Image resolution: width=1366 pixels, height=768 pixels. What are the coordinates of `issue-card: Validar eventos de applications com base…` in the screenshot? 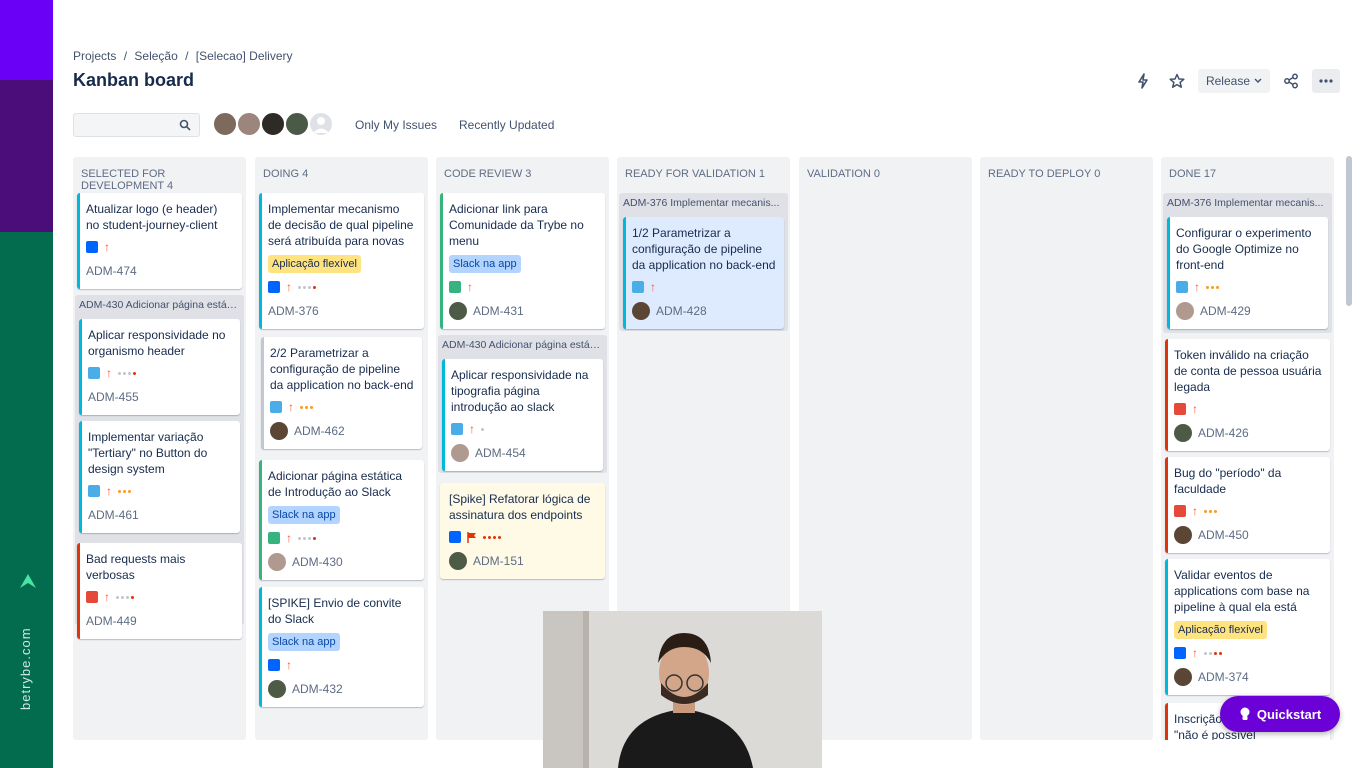 It's located at (1247, 627).